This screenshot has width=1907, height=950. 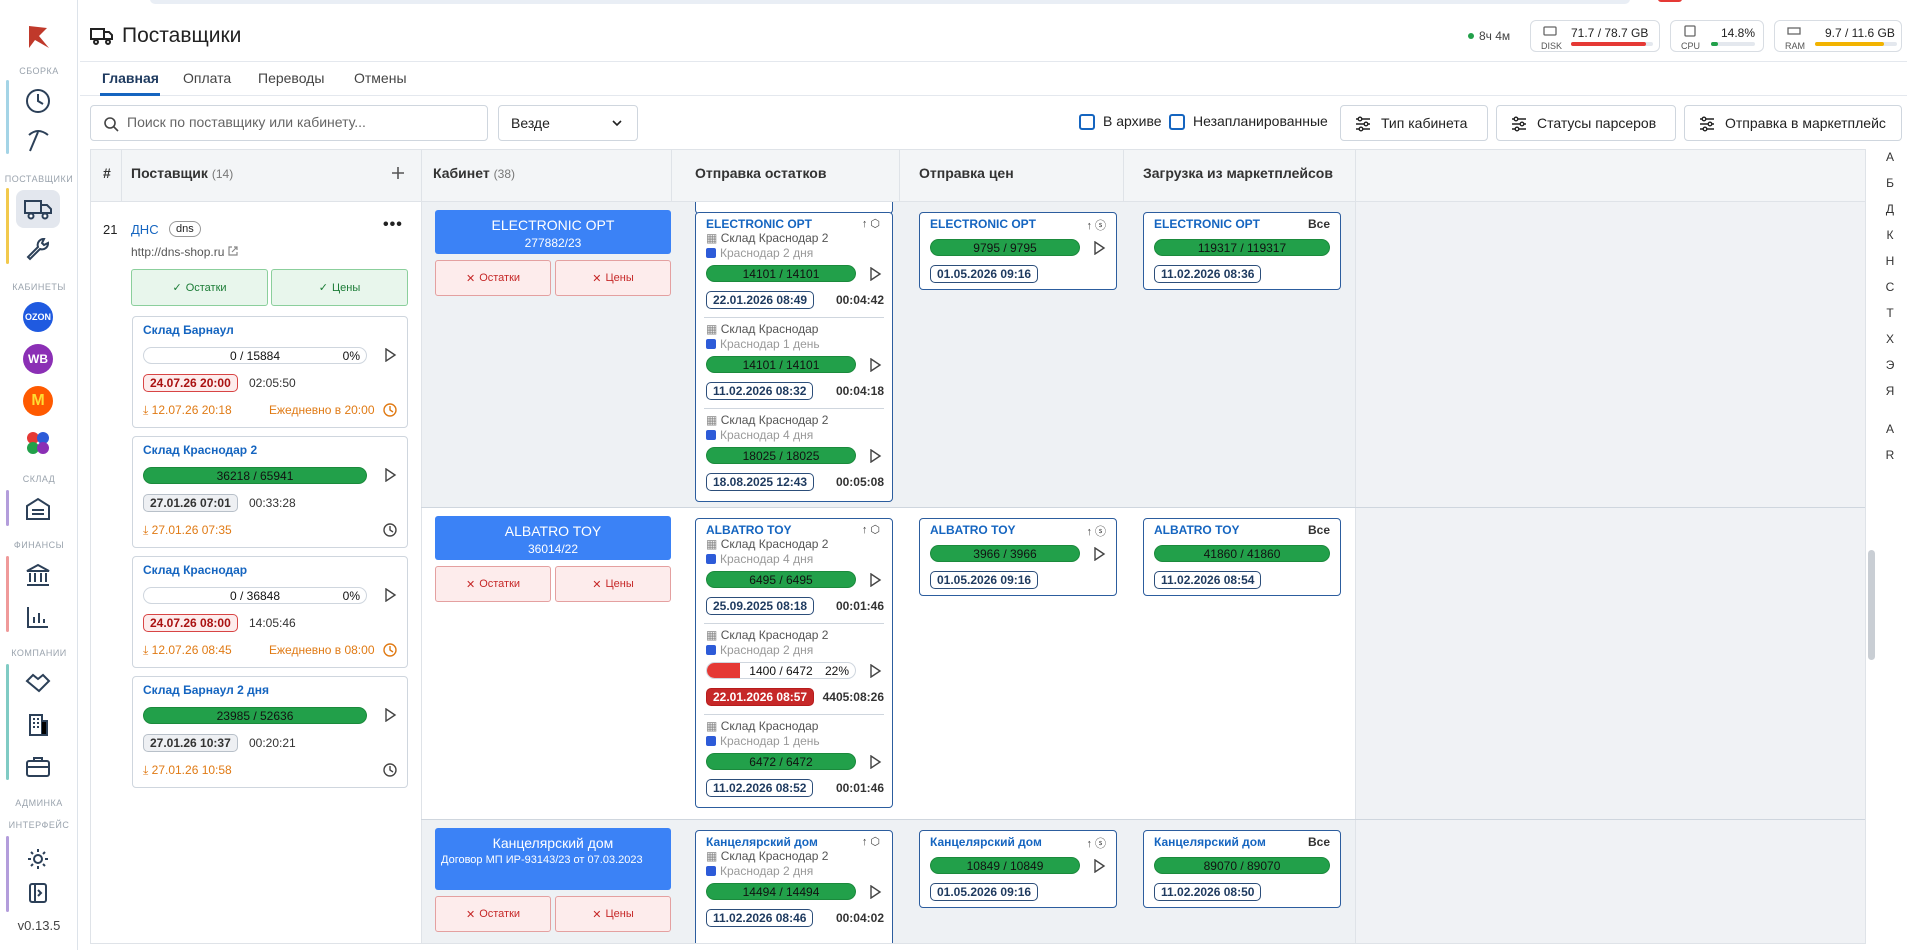 What do you see at coordinates (760, 697) in the screenshot?
I see `date-chip: 22.01.2026 08:57` at bounding box center [760, 697].